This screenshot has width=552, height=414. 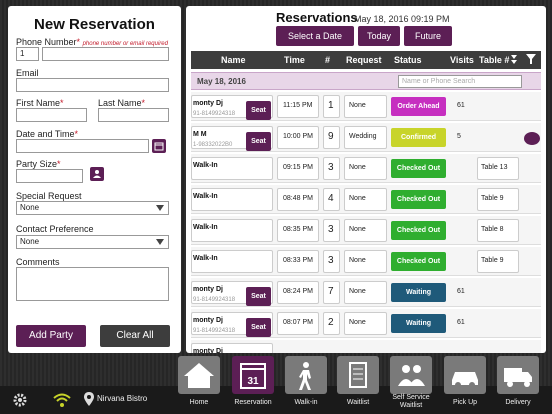 I want to click on contact-preference-label: Contact Preference, so click(x=55, y=229).